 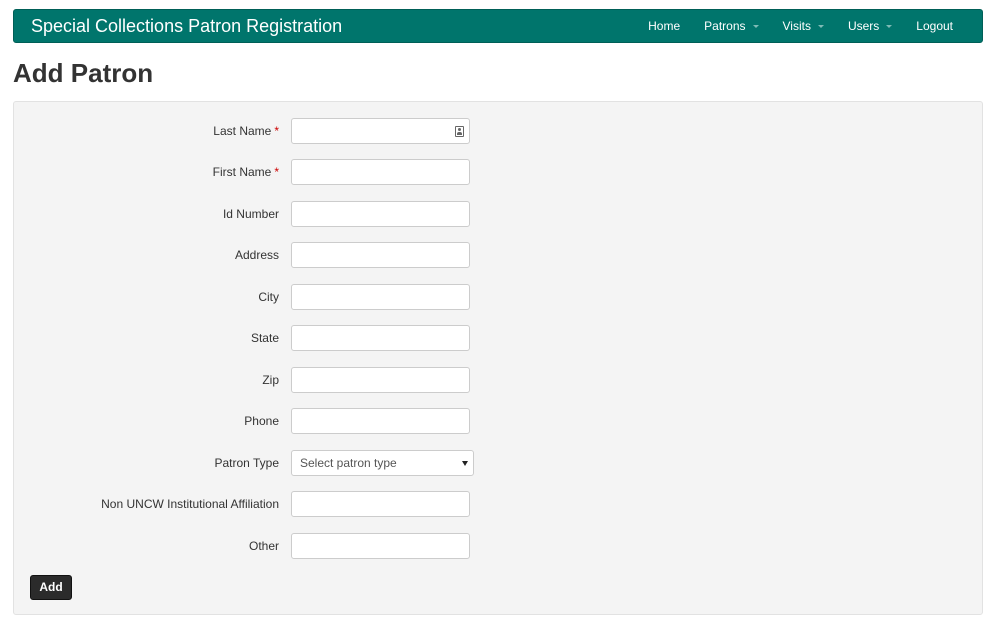 What do you see at coordinates (725, 26) in the screenshot?
I see `nav-patrons-label: Patrons` at bounding box center [725, 26].